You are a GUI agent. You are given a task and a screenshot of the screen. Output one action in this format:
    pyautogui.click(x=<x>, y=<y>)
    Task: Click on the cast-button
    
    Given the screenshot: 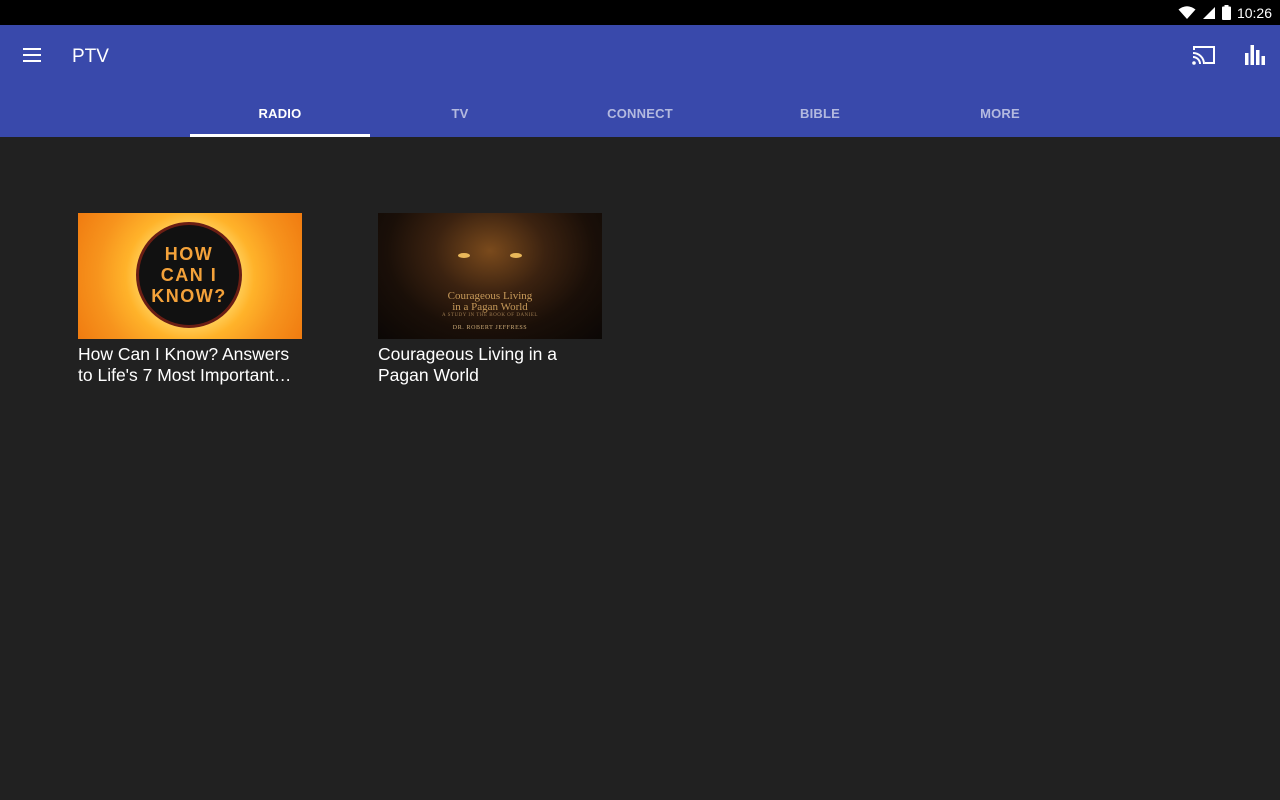 What is the action you would take?
    pyautogui.click(x=1204, y=57)
    